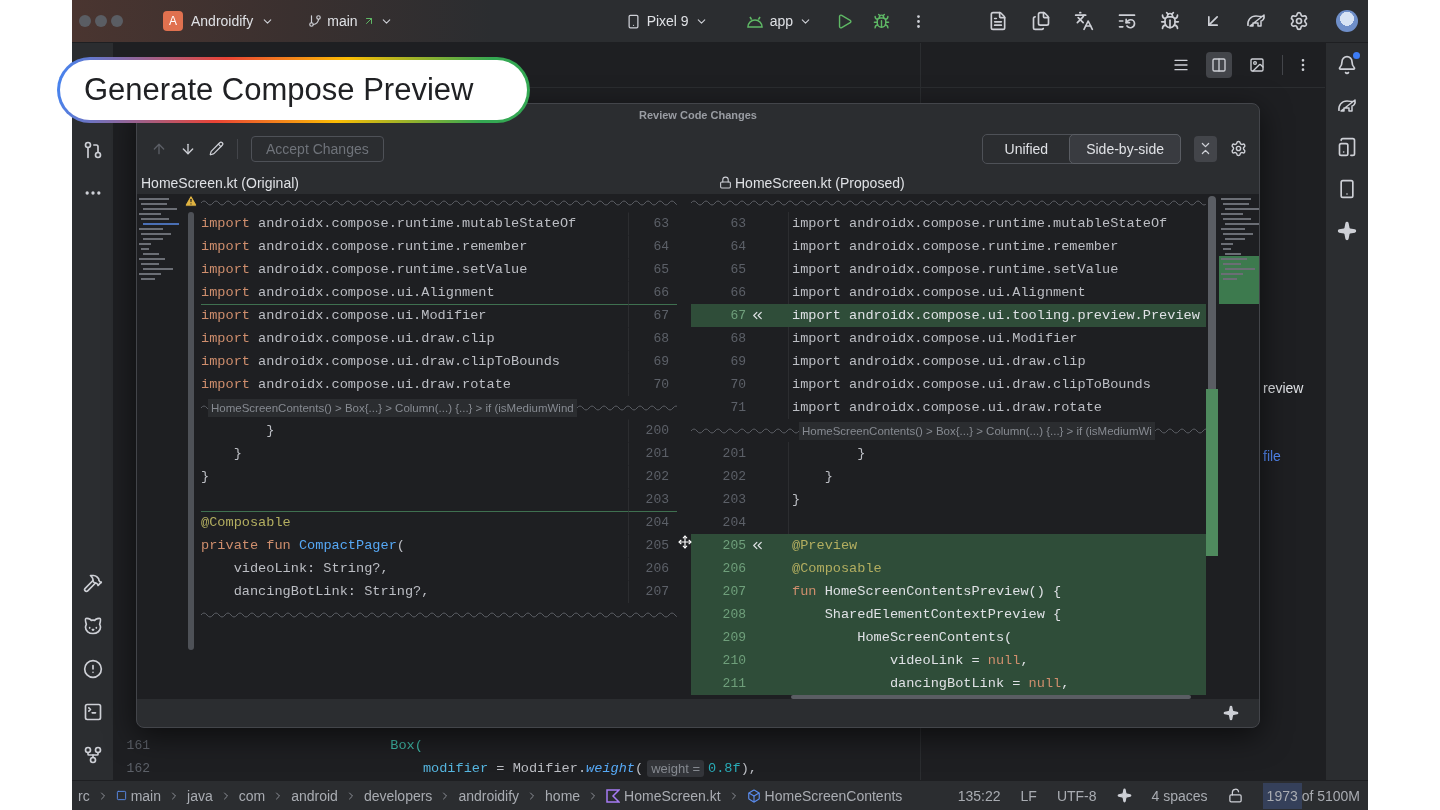 This screenshot has height=810, width=1440. Describe the element at coordinates (415, 361) in the screenshot. I see `code-line: import androidx.compose.ui.draw.clipToBounds` at that location.